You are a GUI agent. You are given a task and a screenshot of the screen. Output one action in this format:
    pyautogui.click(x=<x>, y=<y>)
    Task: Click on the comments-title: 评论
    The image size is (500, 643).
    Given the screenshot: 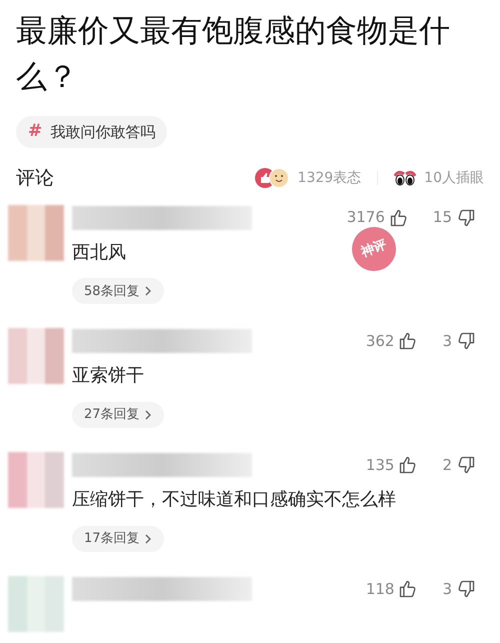 What is the action you would take?
    pyautogui.click(x=35, y=178)
    